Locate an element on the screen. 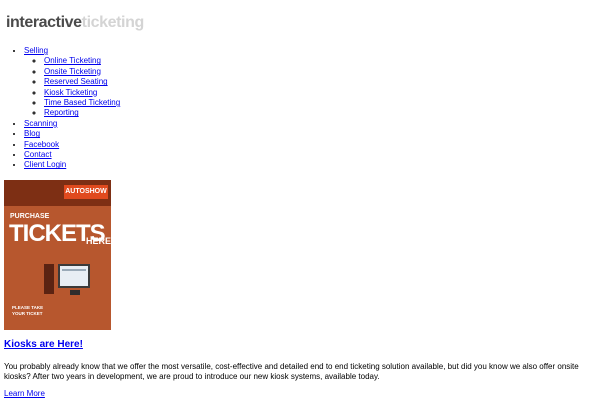  submenu-item: Online Ticketing is located at coordinates (82, 61).